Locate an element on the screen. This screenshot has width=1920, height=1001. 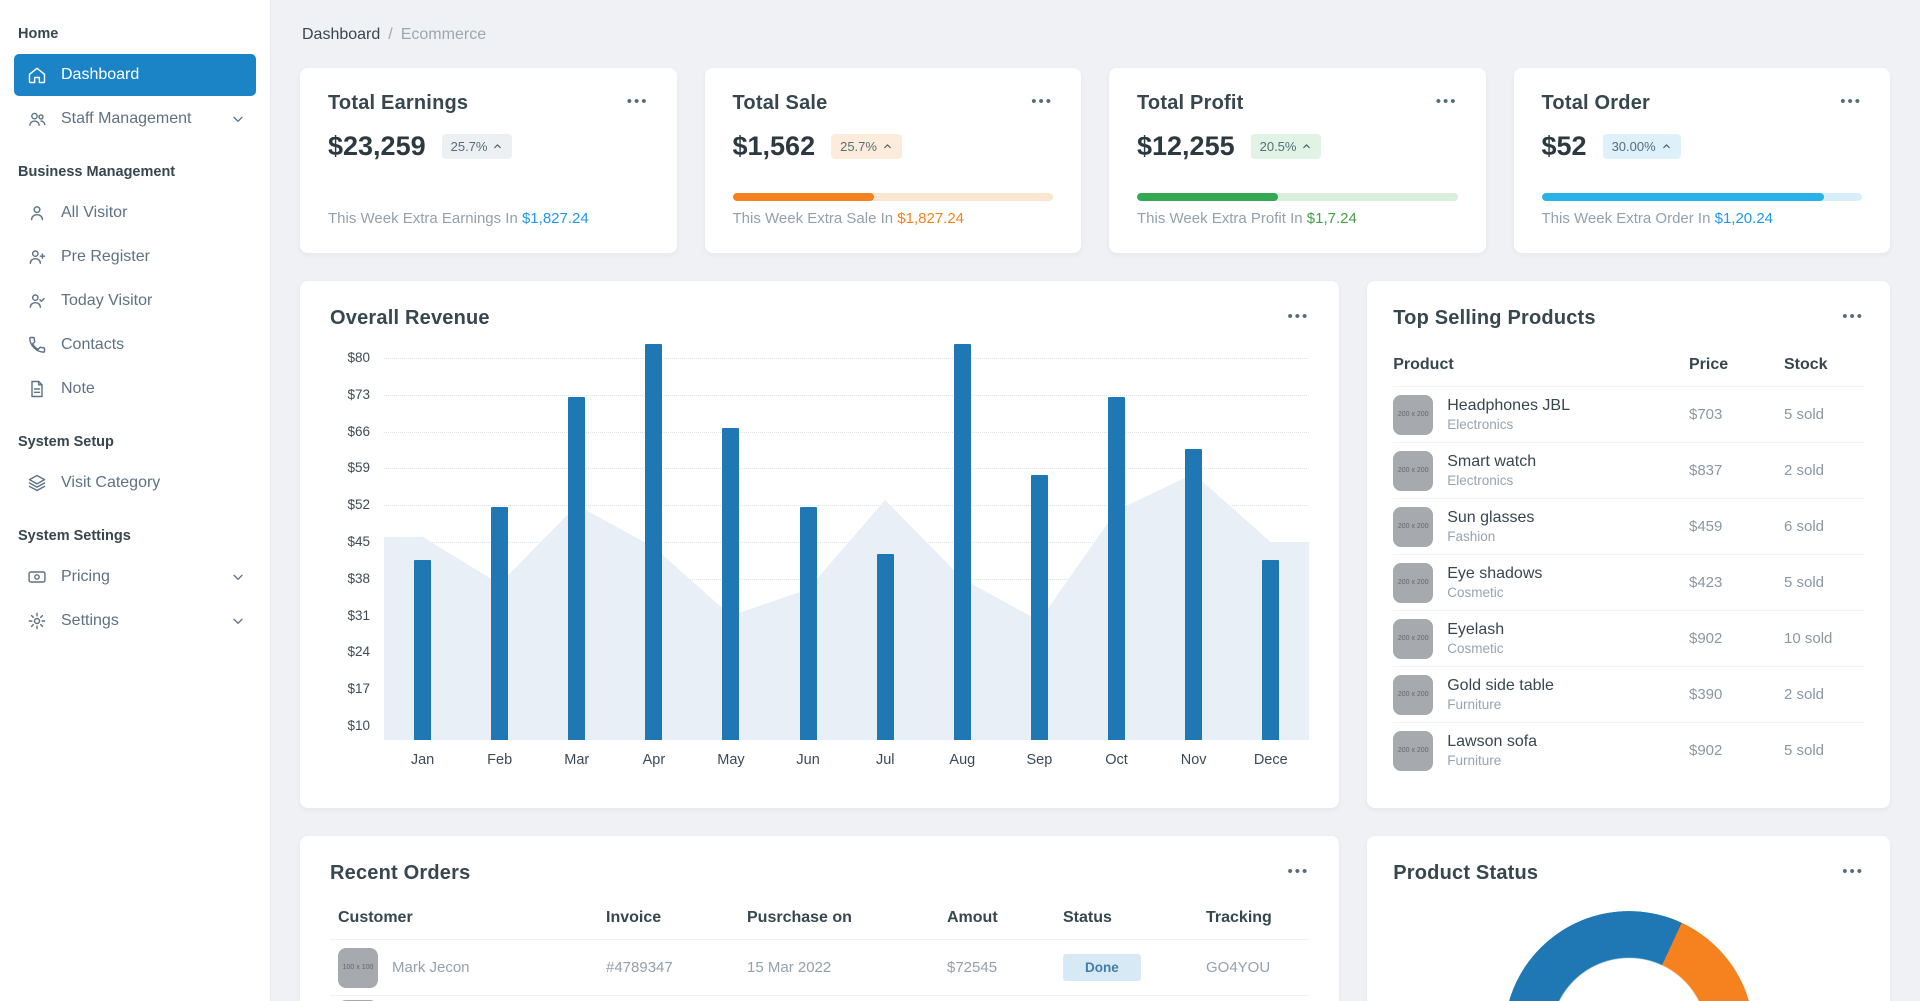
y-tick-label: $52 is located at coordinates (358, 505).